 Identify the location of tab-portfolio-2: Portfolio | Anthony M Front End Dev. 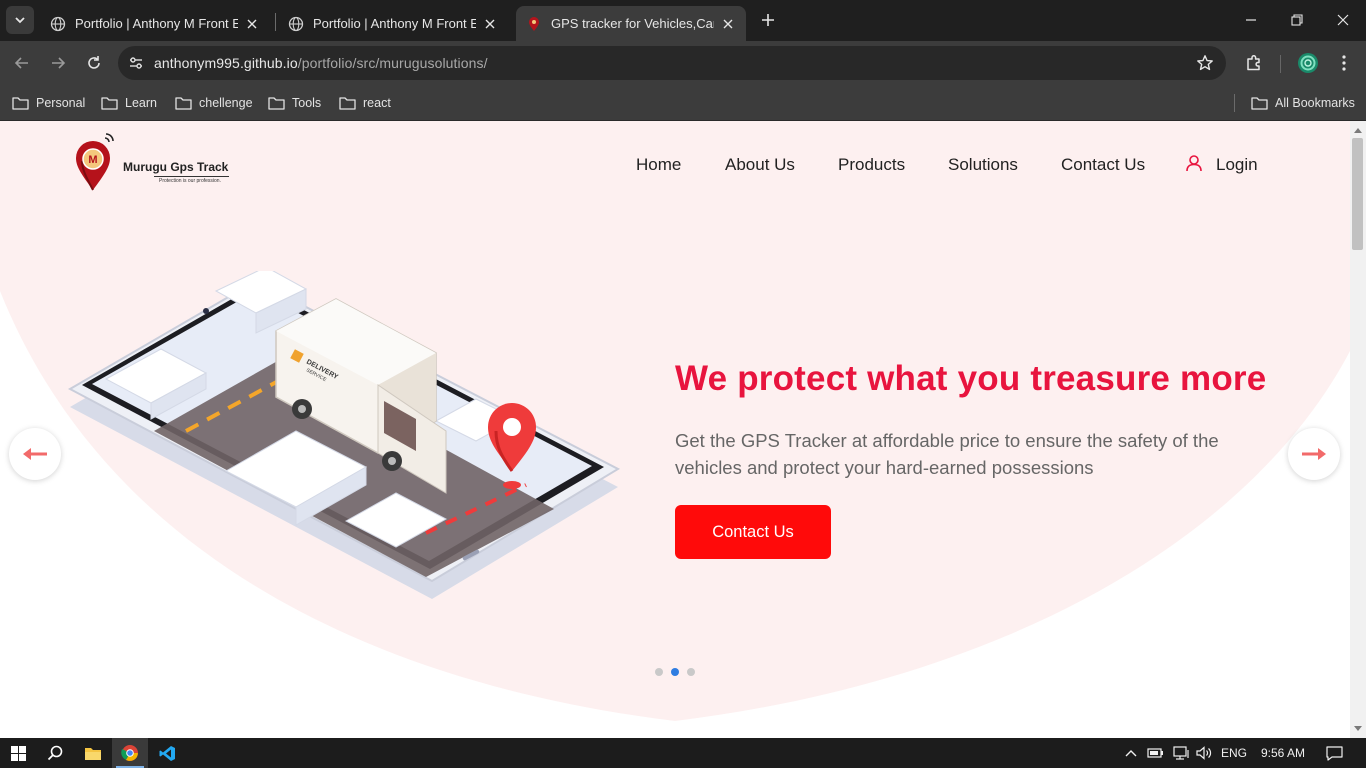
(393, 23).